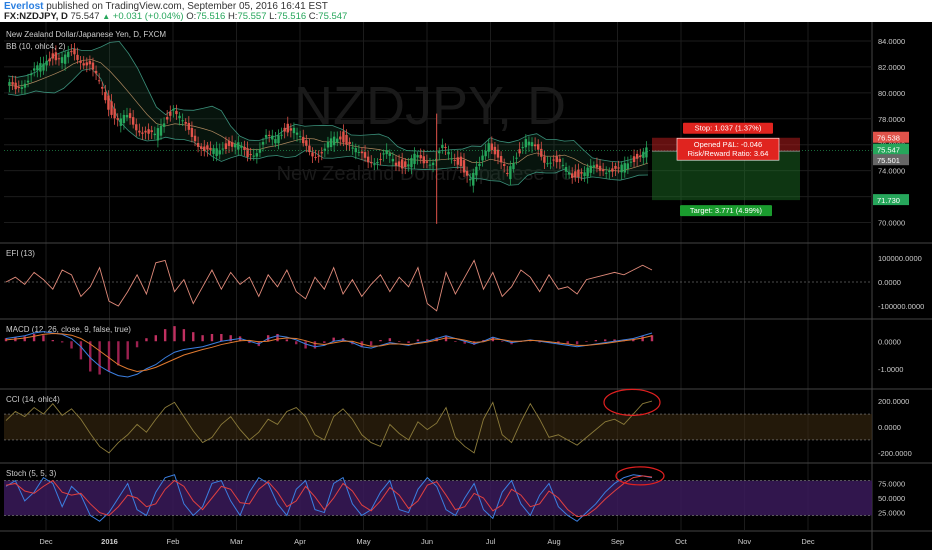 The width and height of the screenshot is (932, 550). What do you see at coordinates (333, 16) in the screenshot?
I see `close-value: 75.547` at bounding box center [333, 16].